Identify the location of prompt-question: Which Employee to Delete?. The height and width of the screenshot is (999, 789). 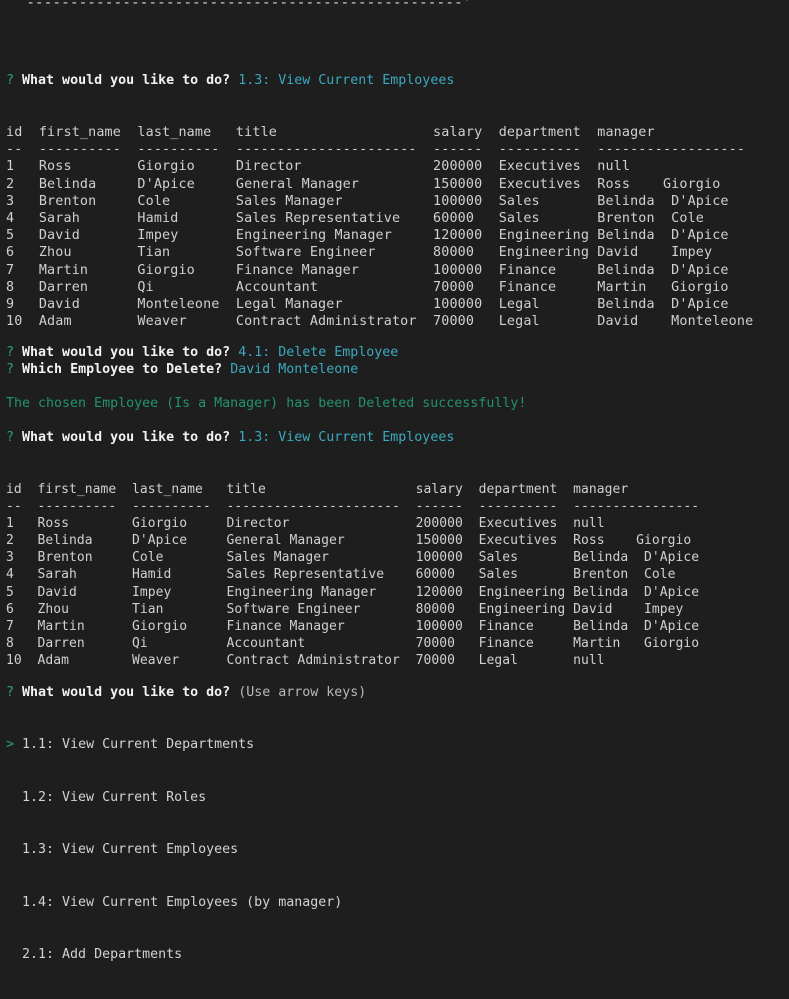
(122, 369).